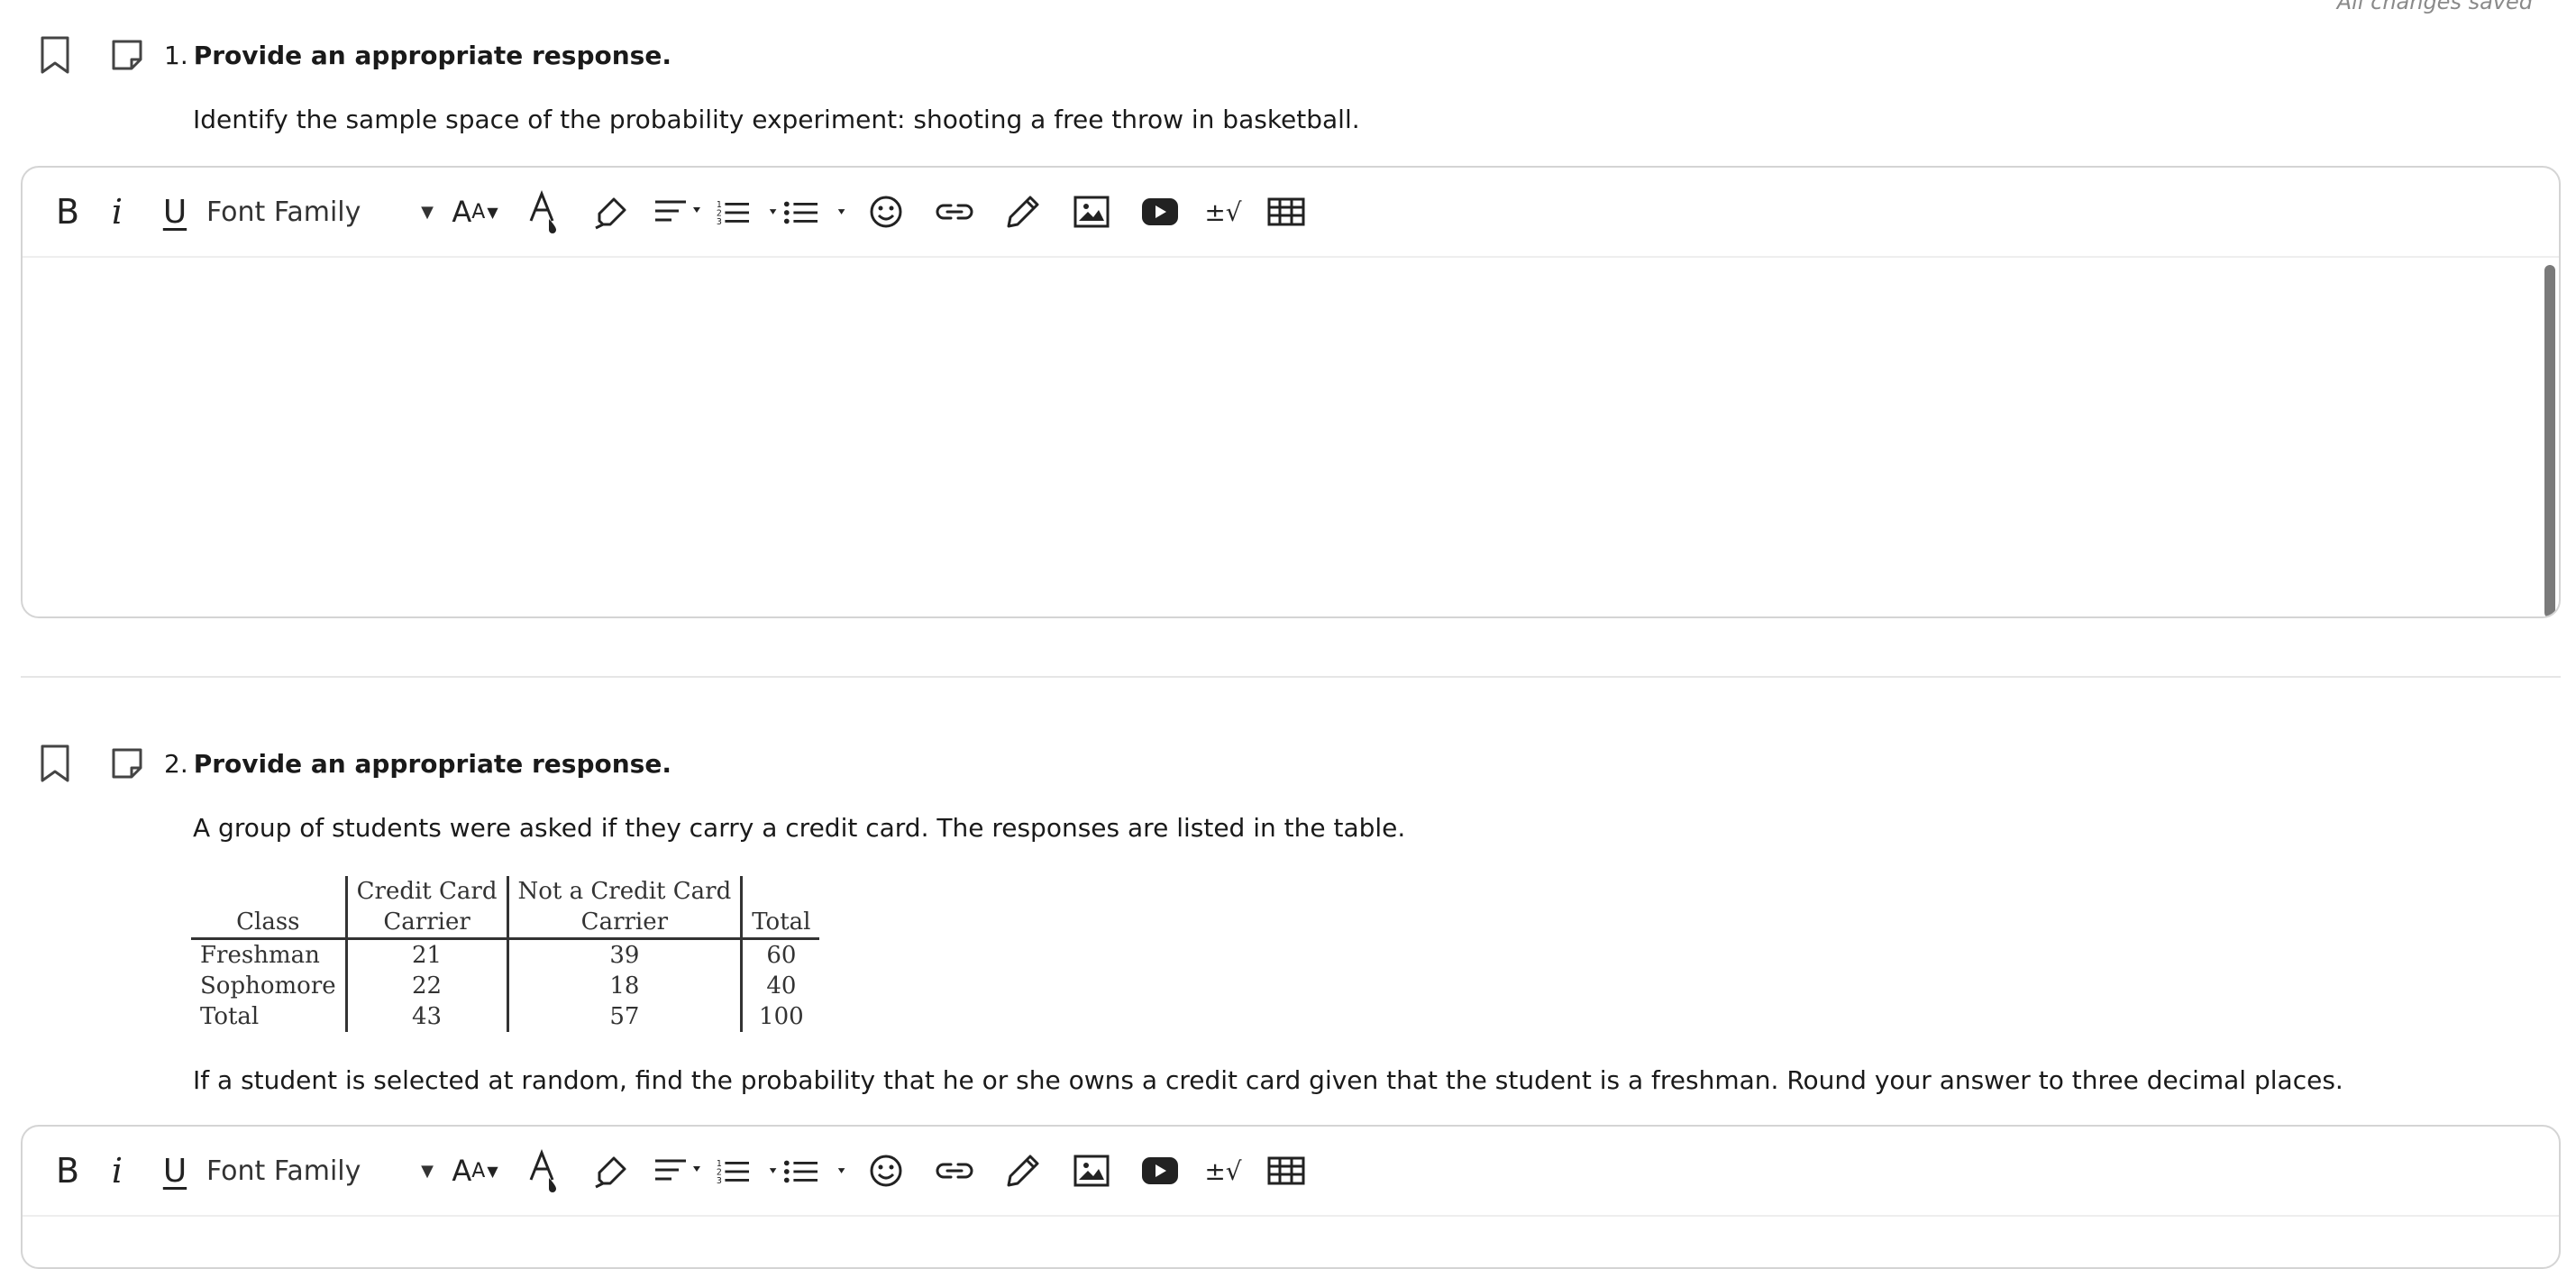 This screenshot has width=2576, height=1269. What do you see at coordinates (2434, 7) in the screenshot?
I see `save-status: All changes saved` at bounding box center [2434, 7].